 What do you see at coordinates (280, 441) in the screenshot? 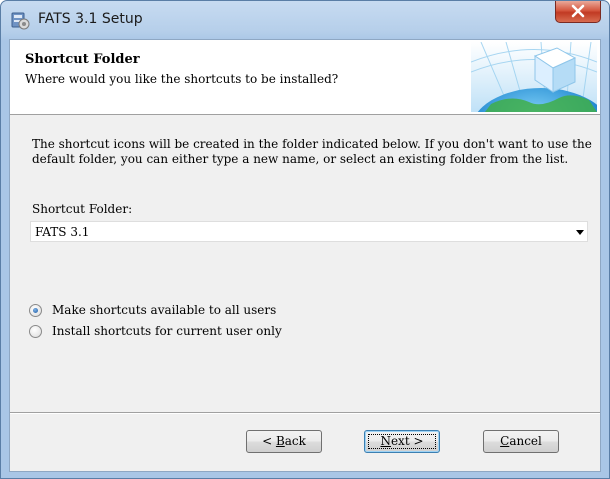
I see `back-button-mnemonic: B` at bounding box center [280, 441].